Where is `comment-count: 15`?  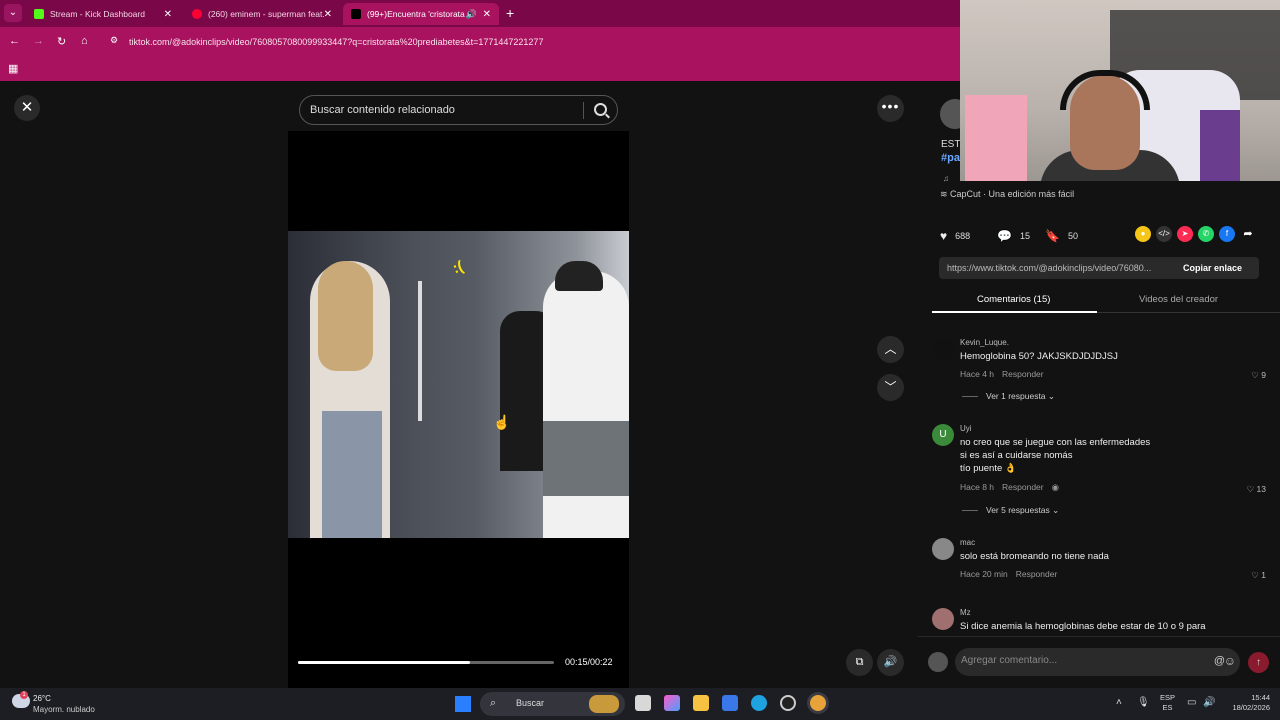 comment-count: 15 is located at coordinates (1024, 236).